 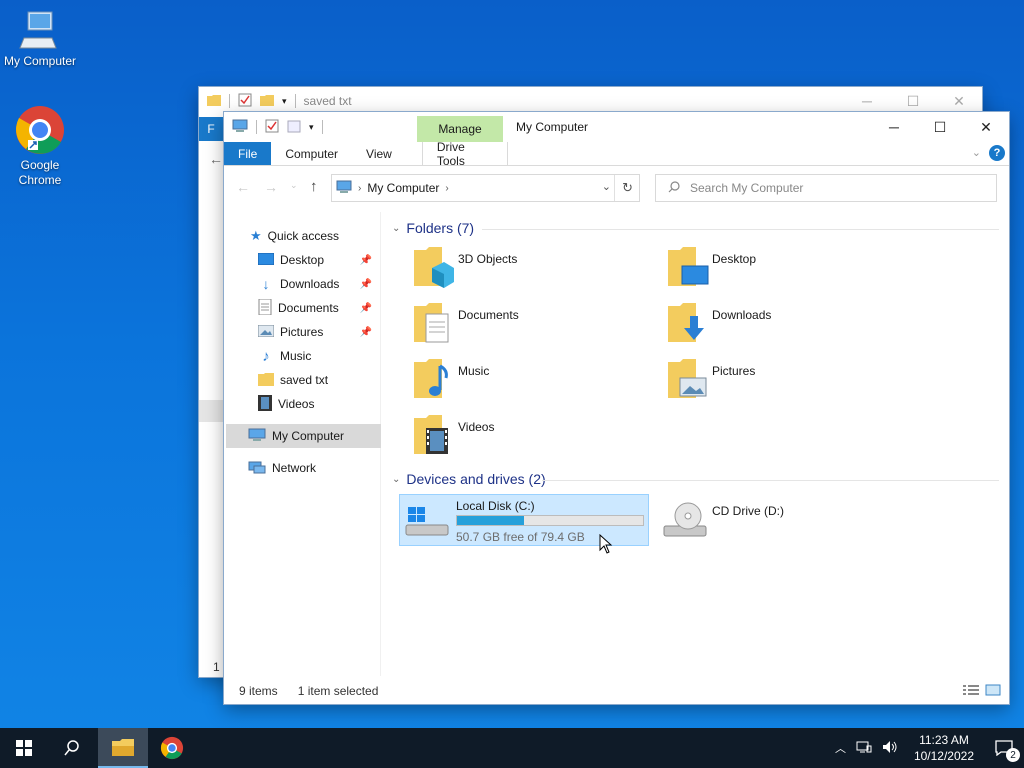 I want to click on drive-label: Local Disk (C:), so click(x=495, y=506).